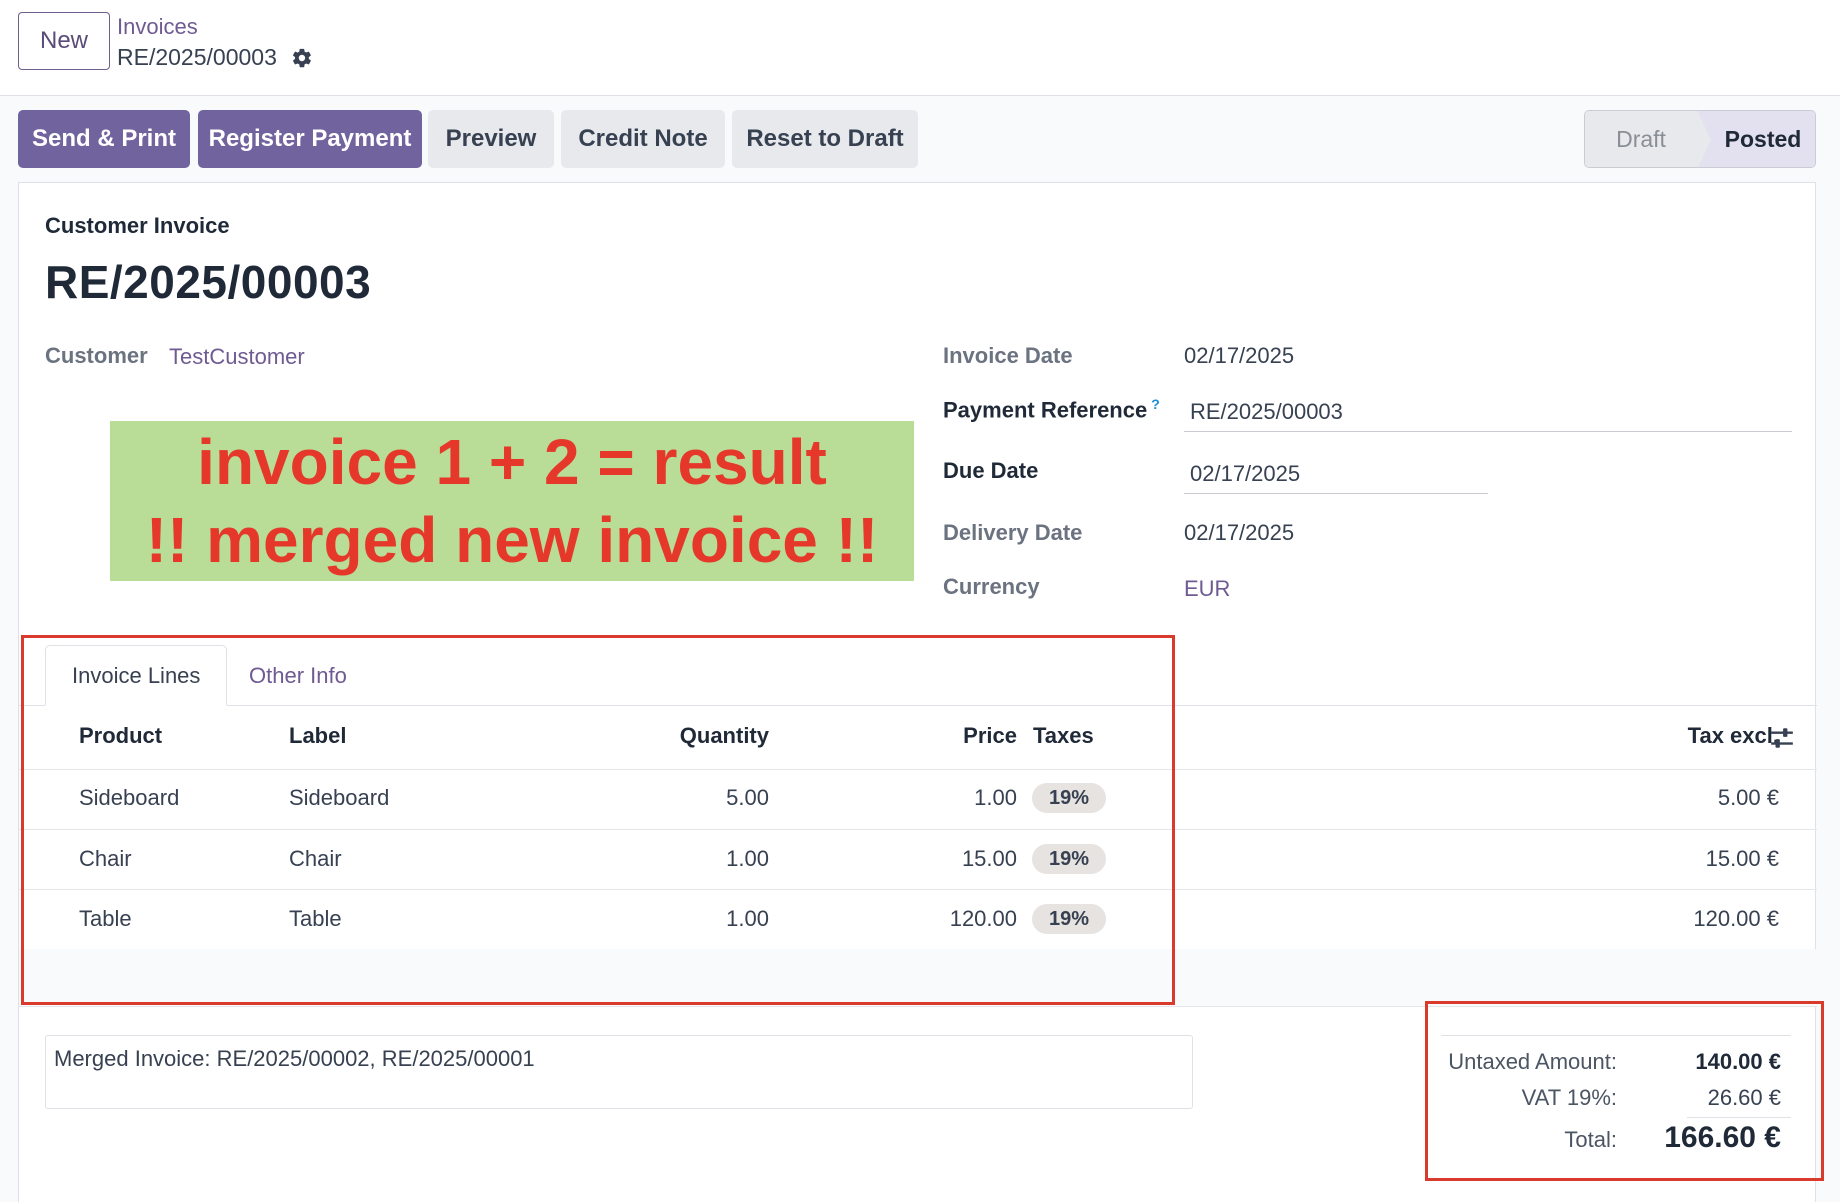 The height and width of the screenshot is (1202, 1840). What do you see at coordinates (1782, 738) in the screenshot?
I see `optional-columns-icon` at bounding box center [1782, 738].